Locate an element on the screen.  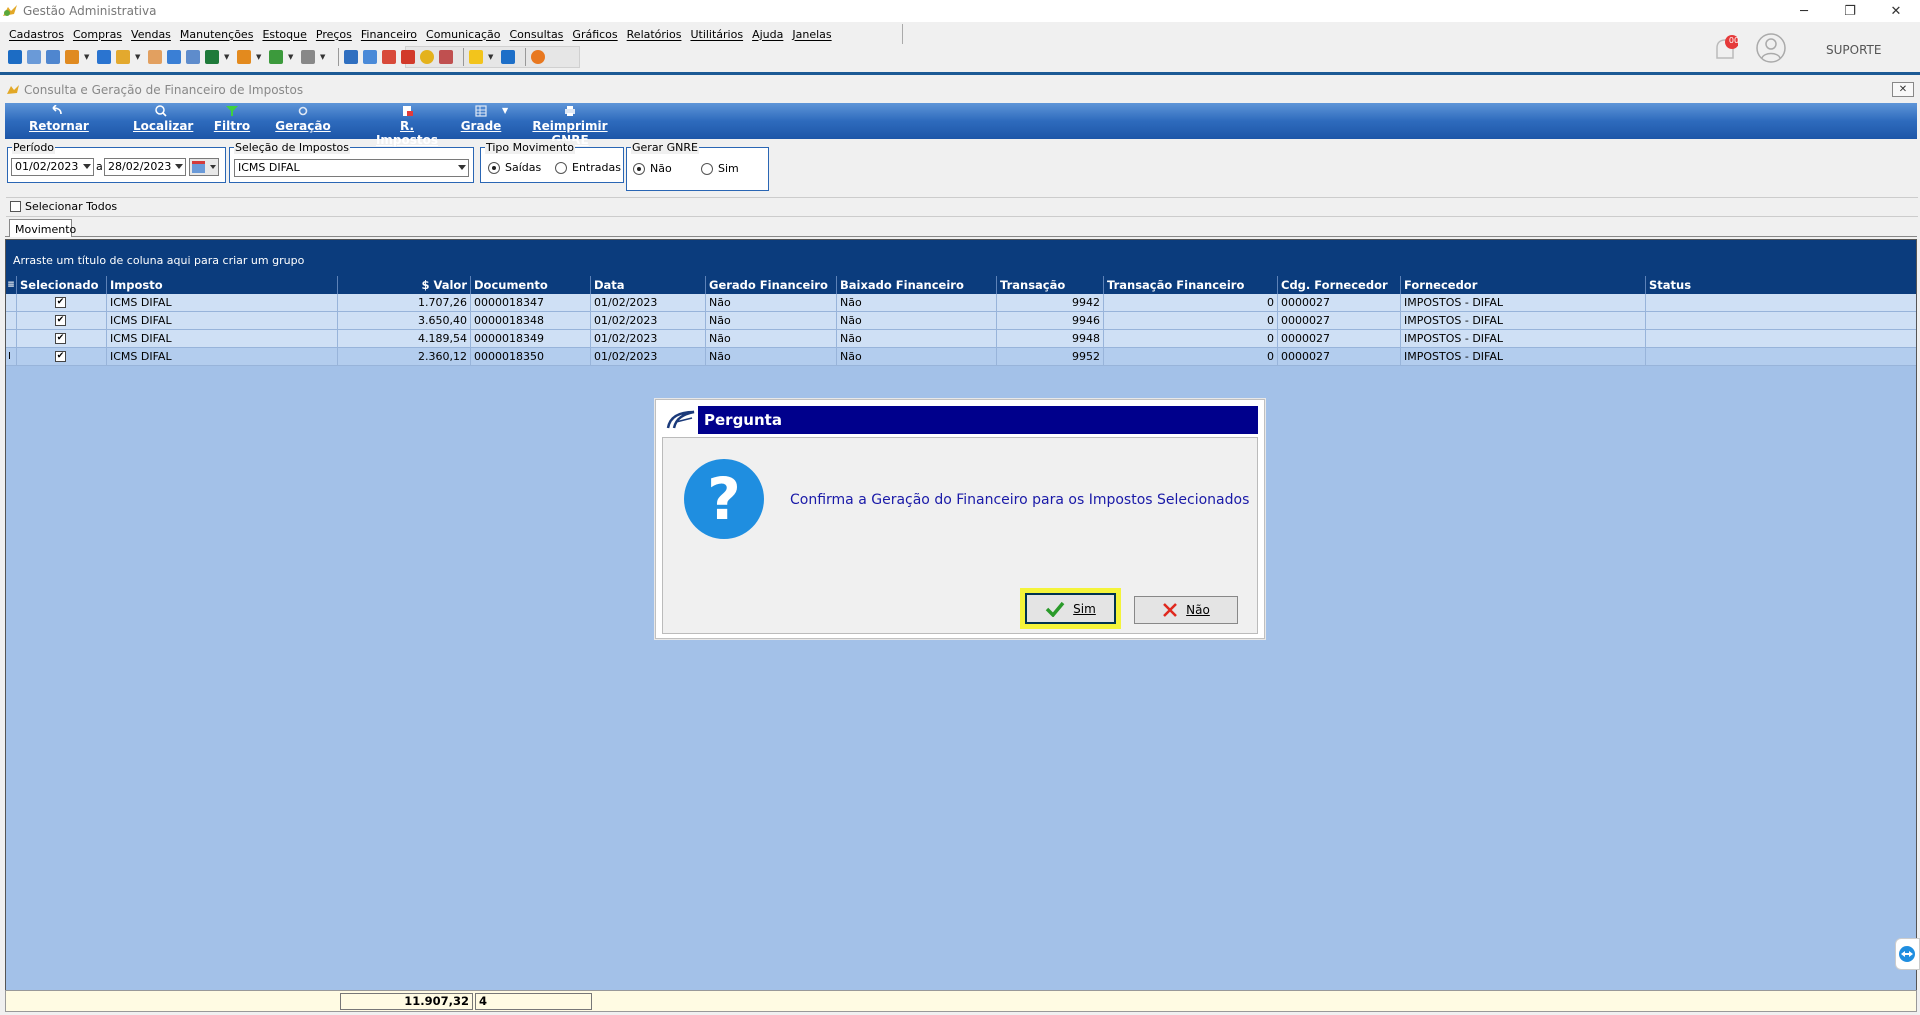
grade-dropdown-icon: ▼ is located at coordinates (505, 110).